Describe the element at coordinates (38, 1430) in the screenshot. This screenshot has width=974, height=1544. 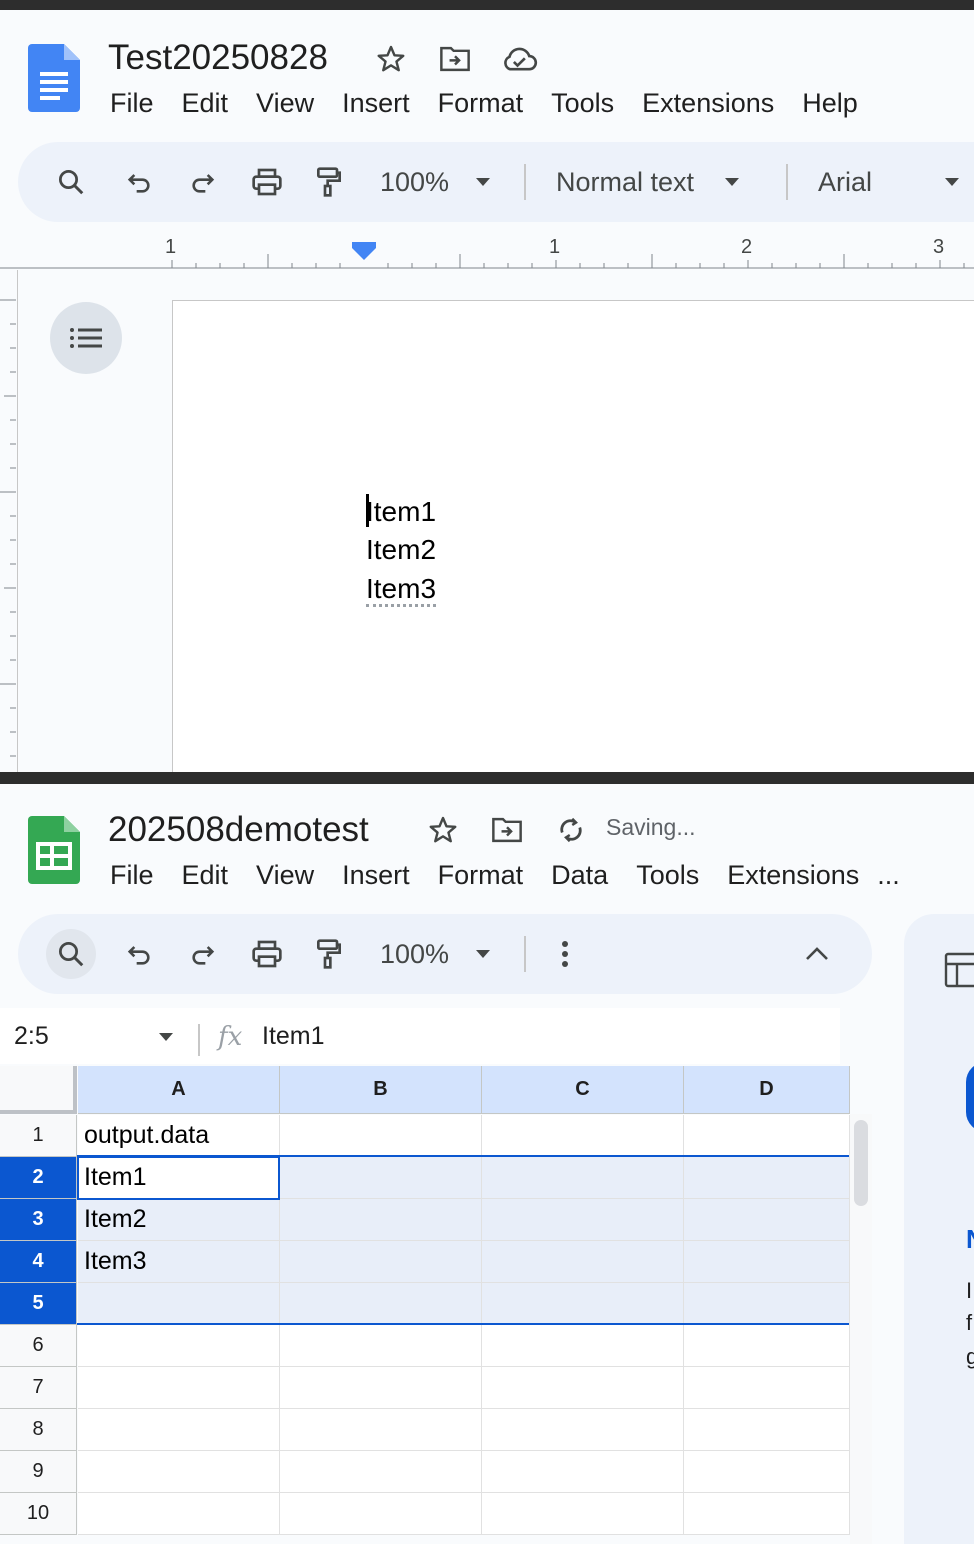
I see `row-header: 8` at that location.